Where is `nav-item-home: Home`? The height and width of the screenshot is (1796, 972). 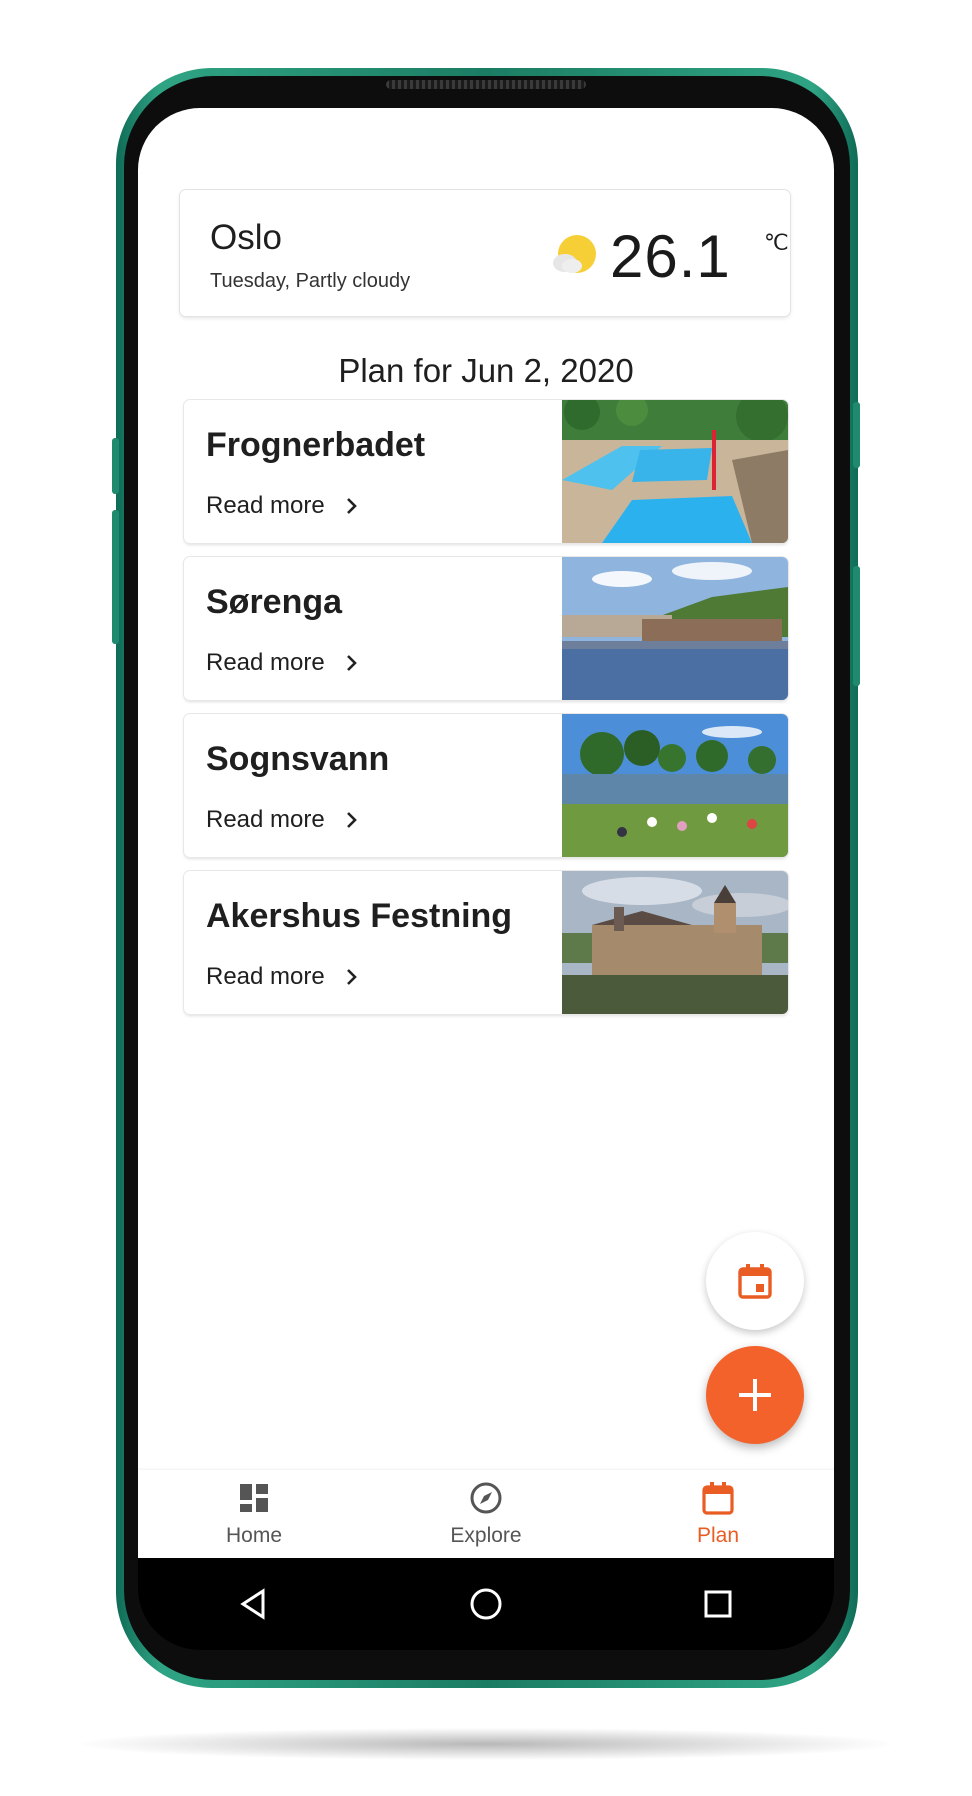
nav-item-home: Home is located at coordinates (254, 1514).